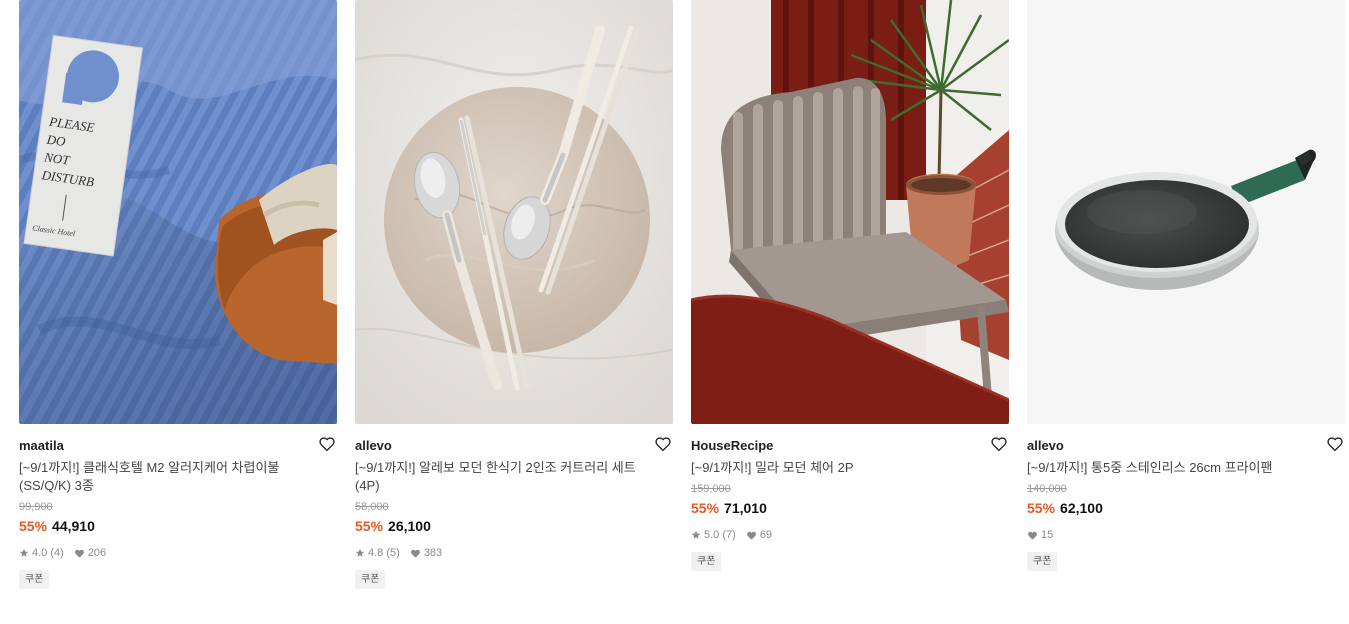  Describe the element at coordinates (1179, 468) in the screenshot. I see `product-name: [~9/1까지!] 통5중 스테인리스 26cm 프라이팬` at that location.